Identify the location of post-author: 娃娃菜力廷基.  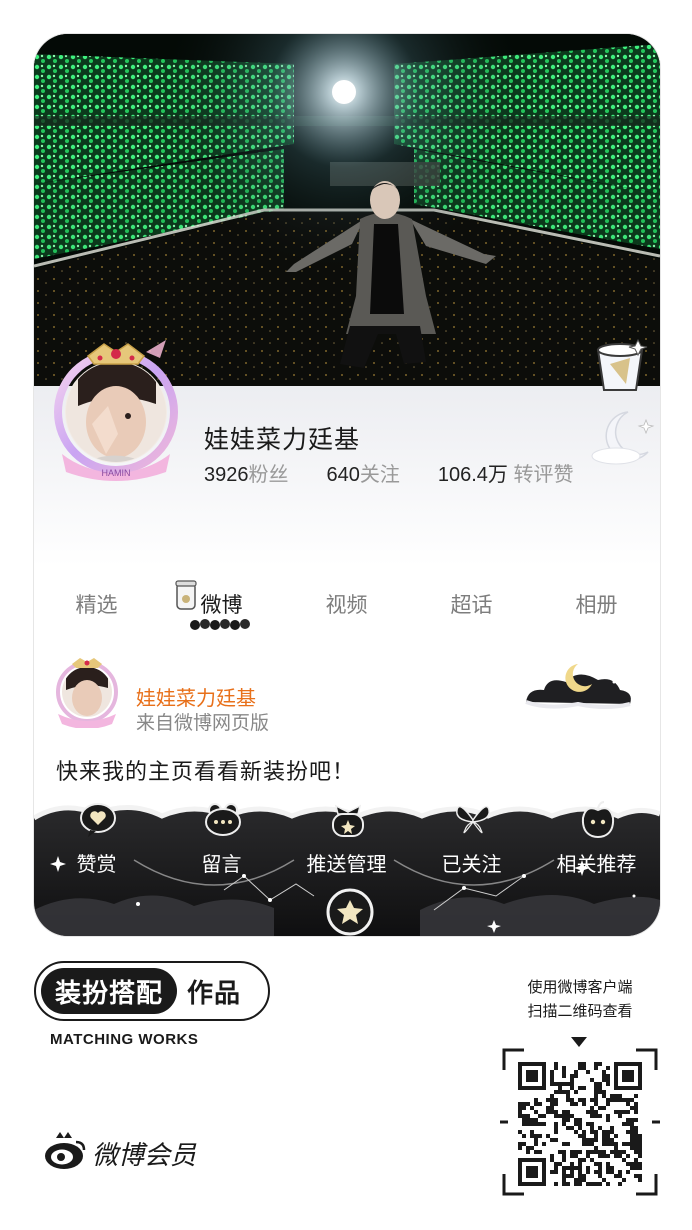
(196, 696).